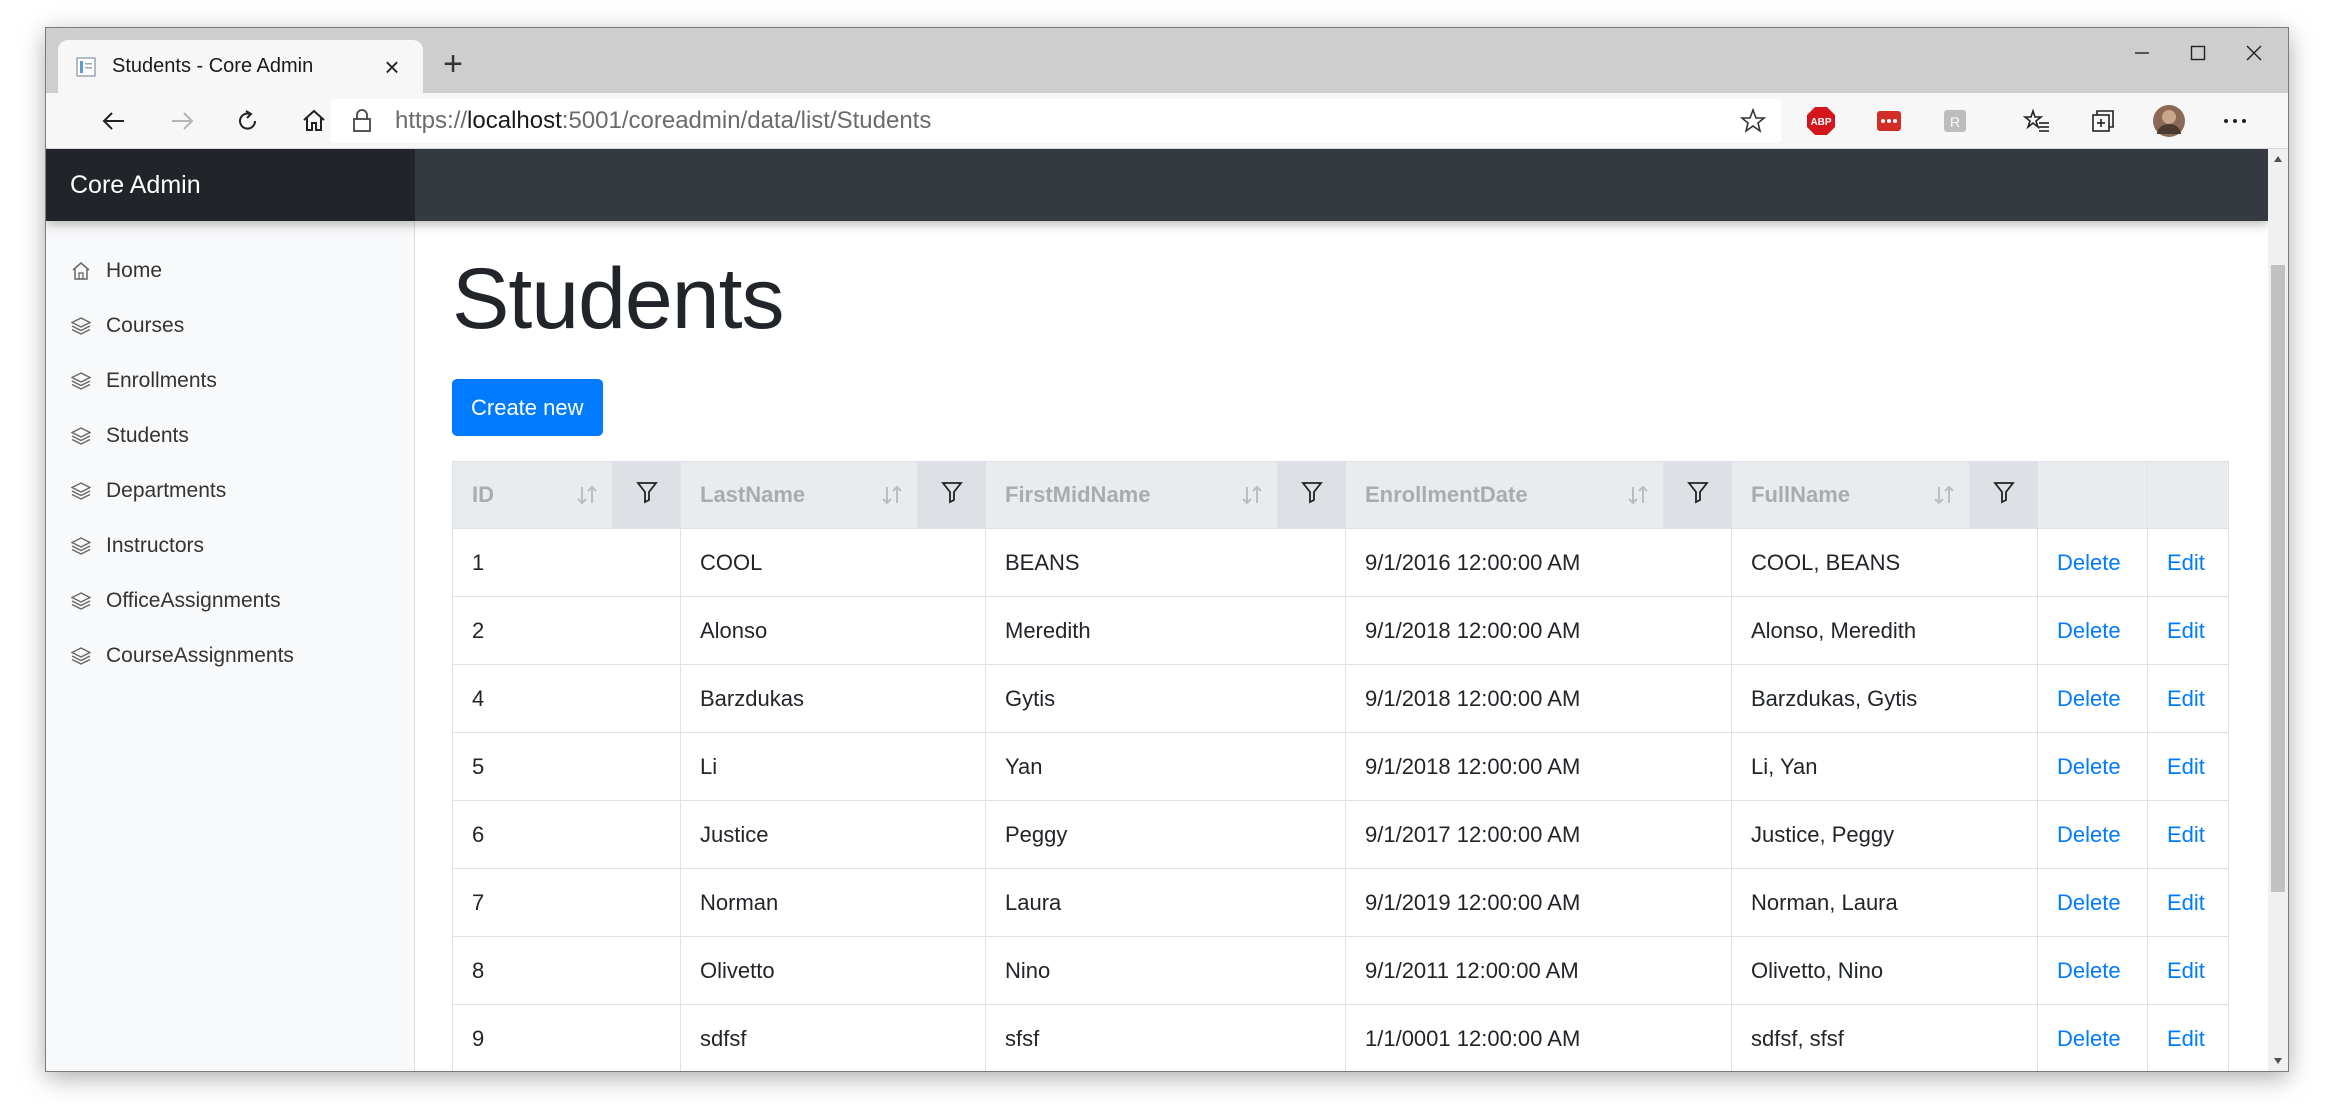 This screenshot has height=1111, width=2333. I want to click on filter-icon, so click(2004, 495).